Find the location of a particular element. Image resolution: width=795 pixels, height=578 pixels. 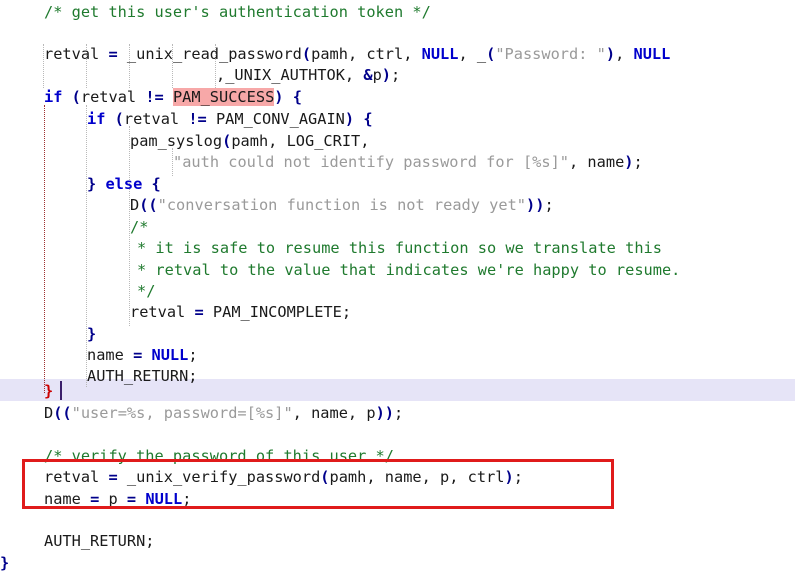

code-token-plain: , name, p is located at coordinates (334, 413).